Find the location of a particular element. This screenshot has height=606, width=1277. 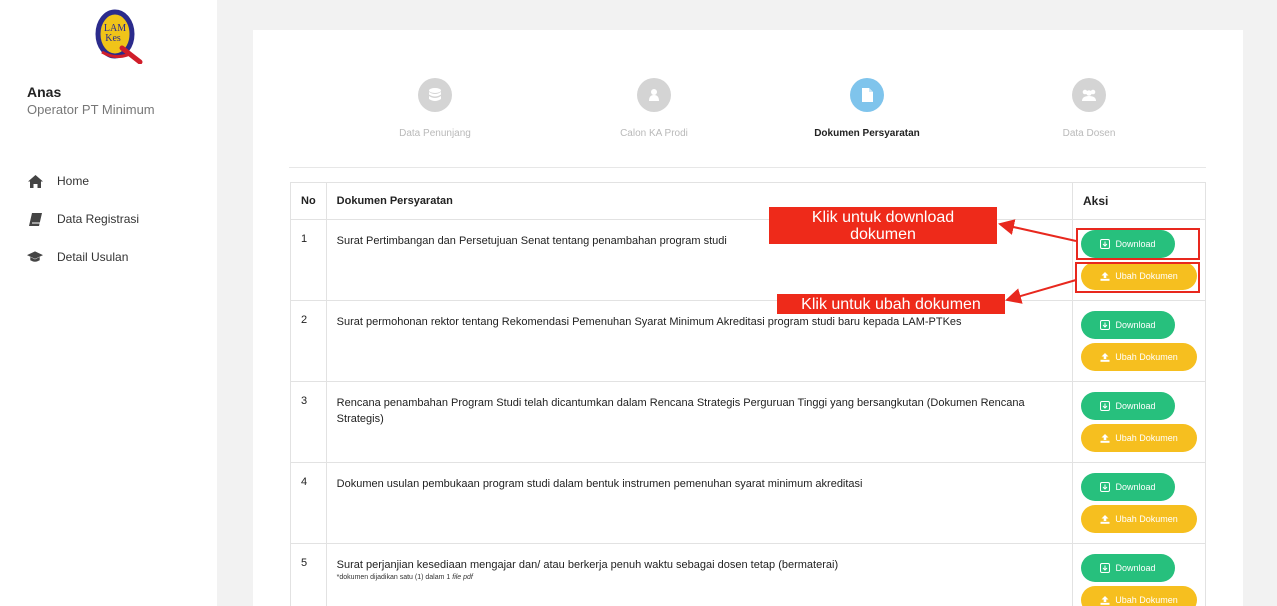

table-header-row: No Dokumen Persyaratan Aksi is located at coordinates (748, 201).